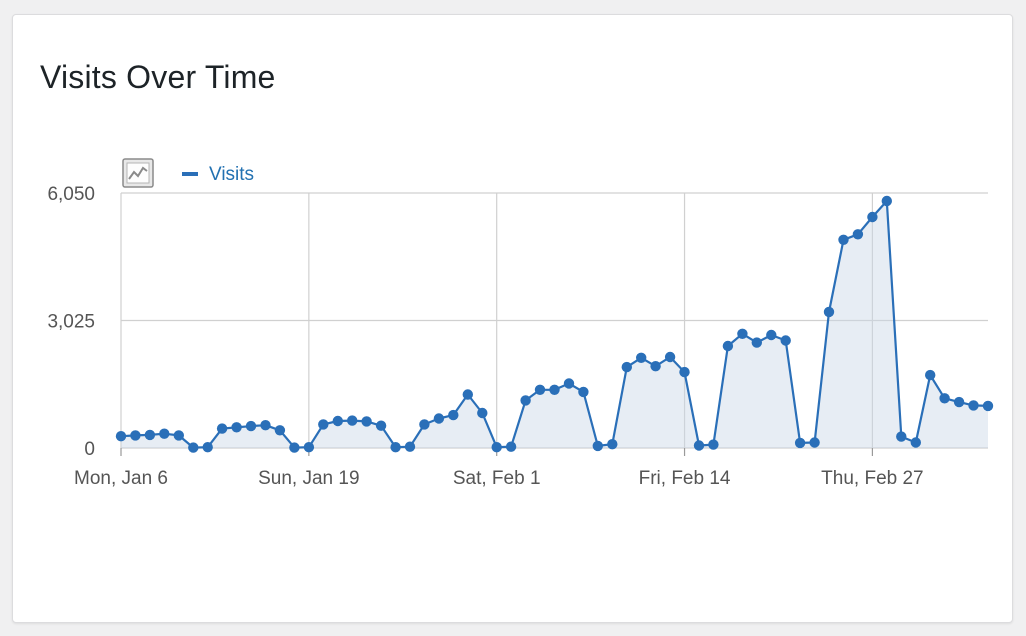  Describe the element at coordinates (71, 194) in the screenshot. I see `y-tick-label: 6,050` at that location.